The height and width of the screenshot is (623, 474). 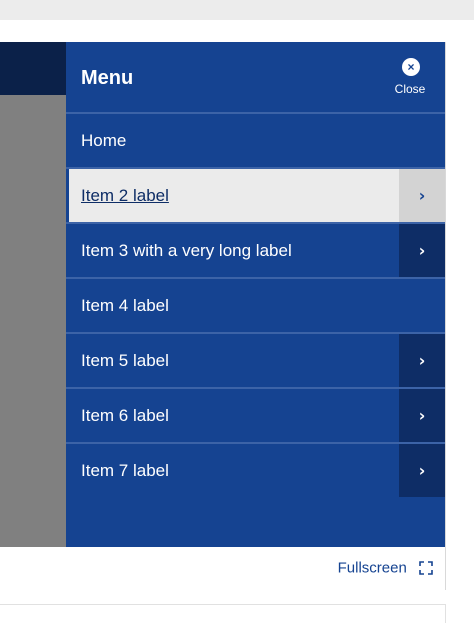 What do you see at coordinates (104, 140) in the screenshot?
I see `menu-item-label: Home` at bounding box center [104, 140].